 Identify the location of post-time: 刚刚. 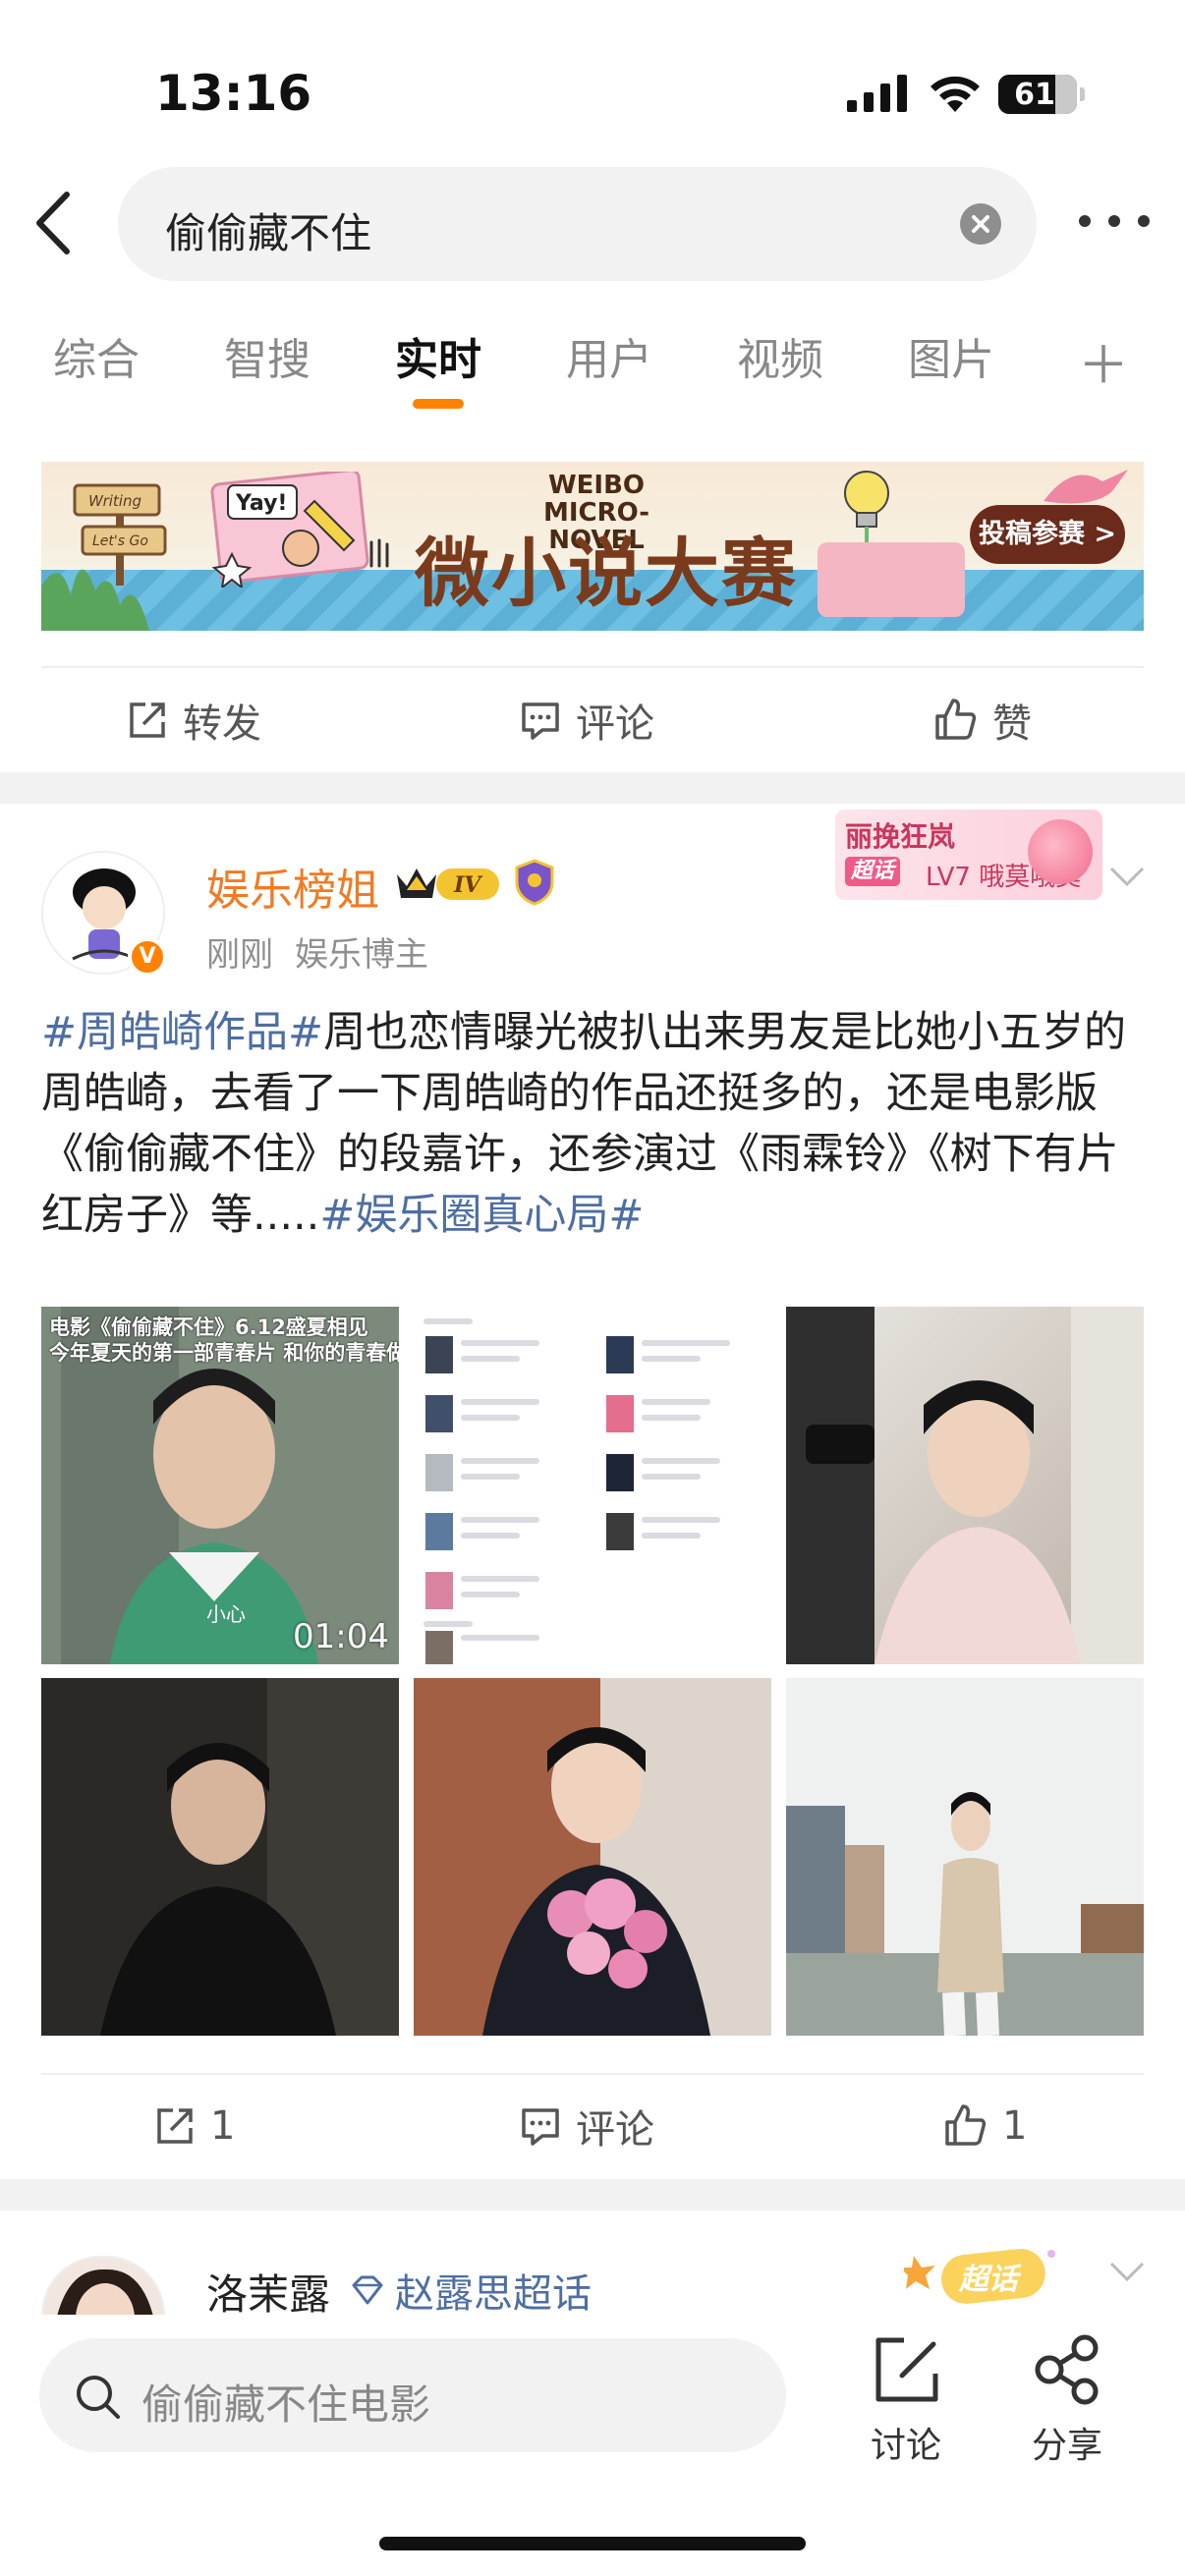
(240, 955).